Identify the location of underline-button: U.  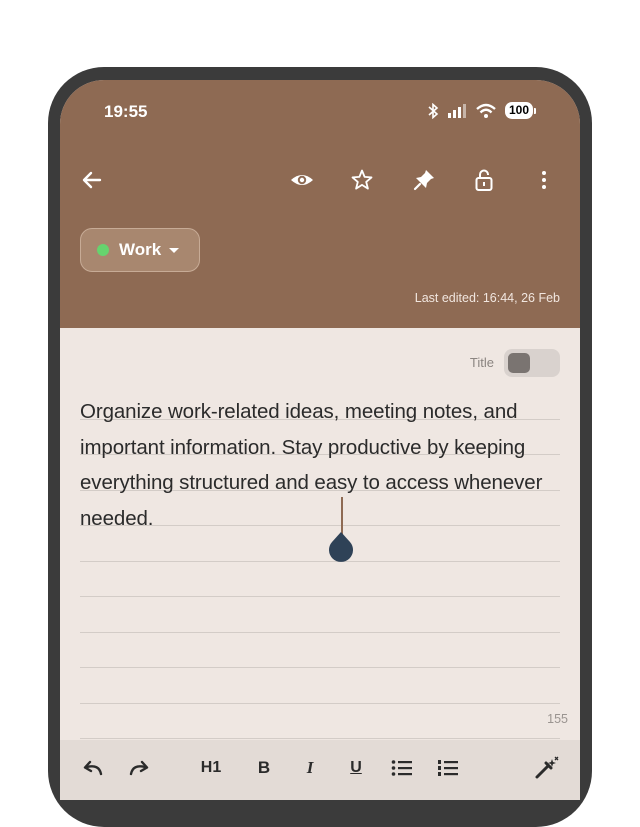
(356, 768).